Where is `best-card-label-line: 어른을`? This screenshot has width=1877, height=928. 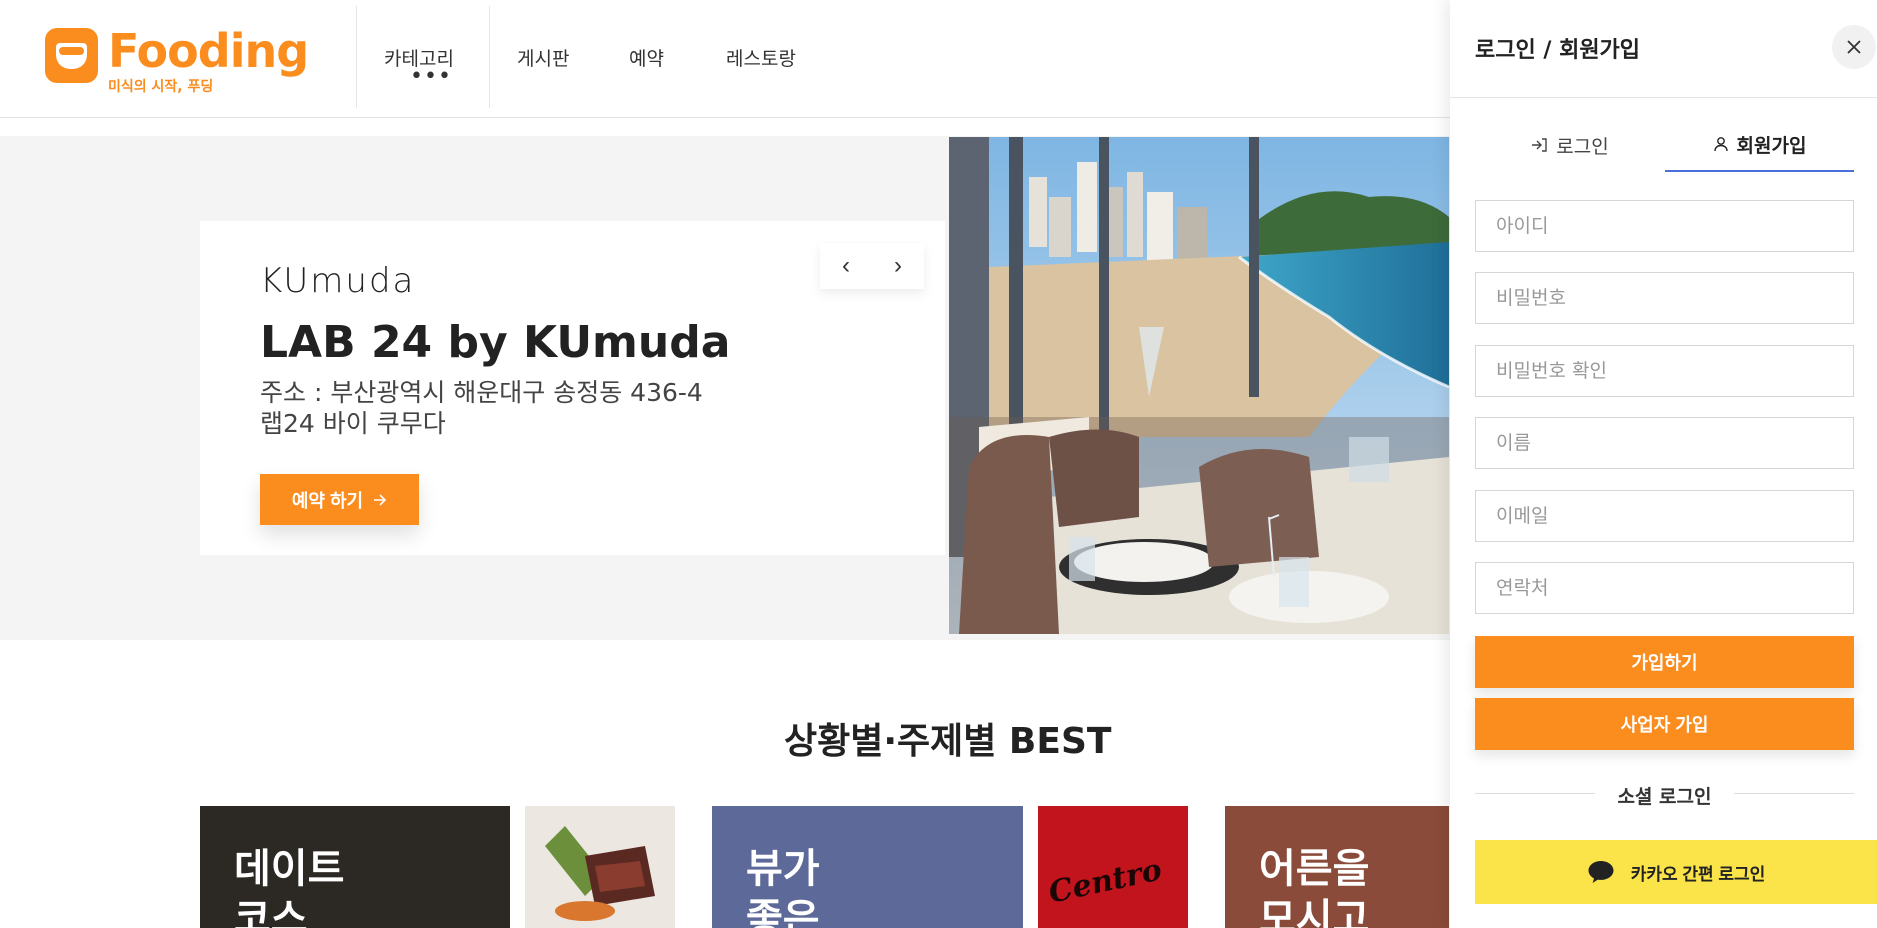 best-card-label-line: 어른을 is located at coordinates (1314, 869).